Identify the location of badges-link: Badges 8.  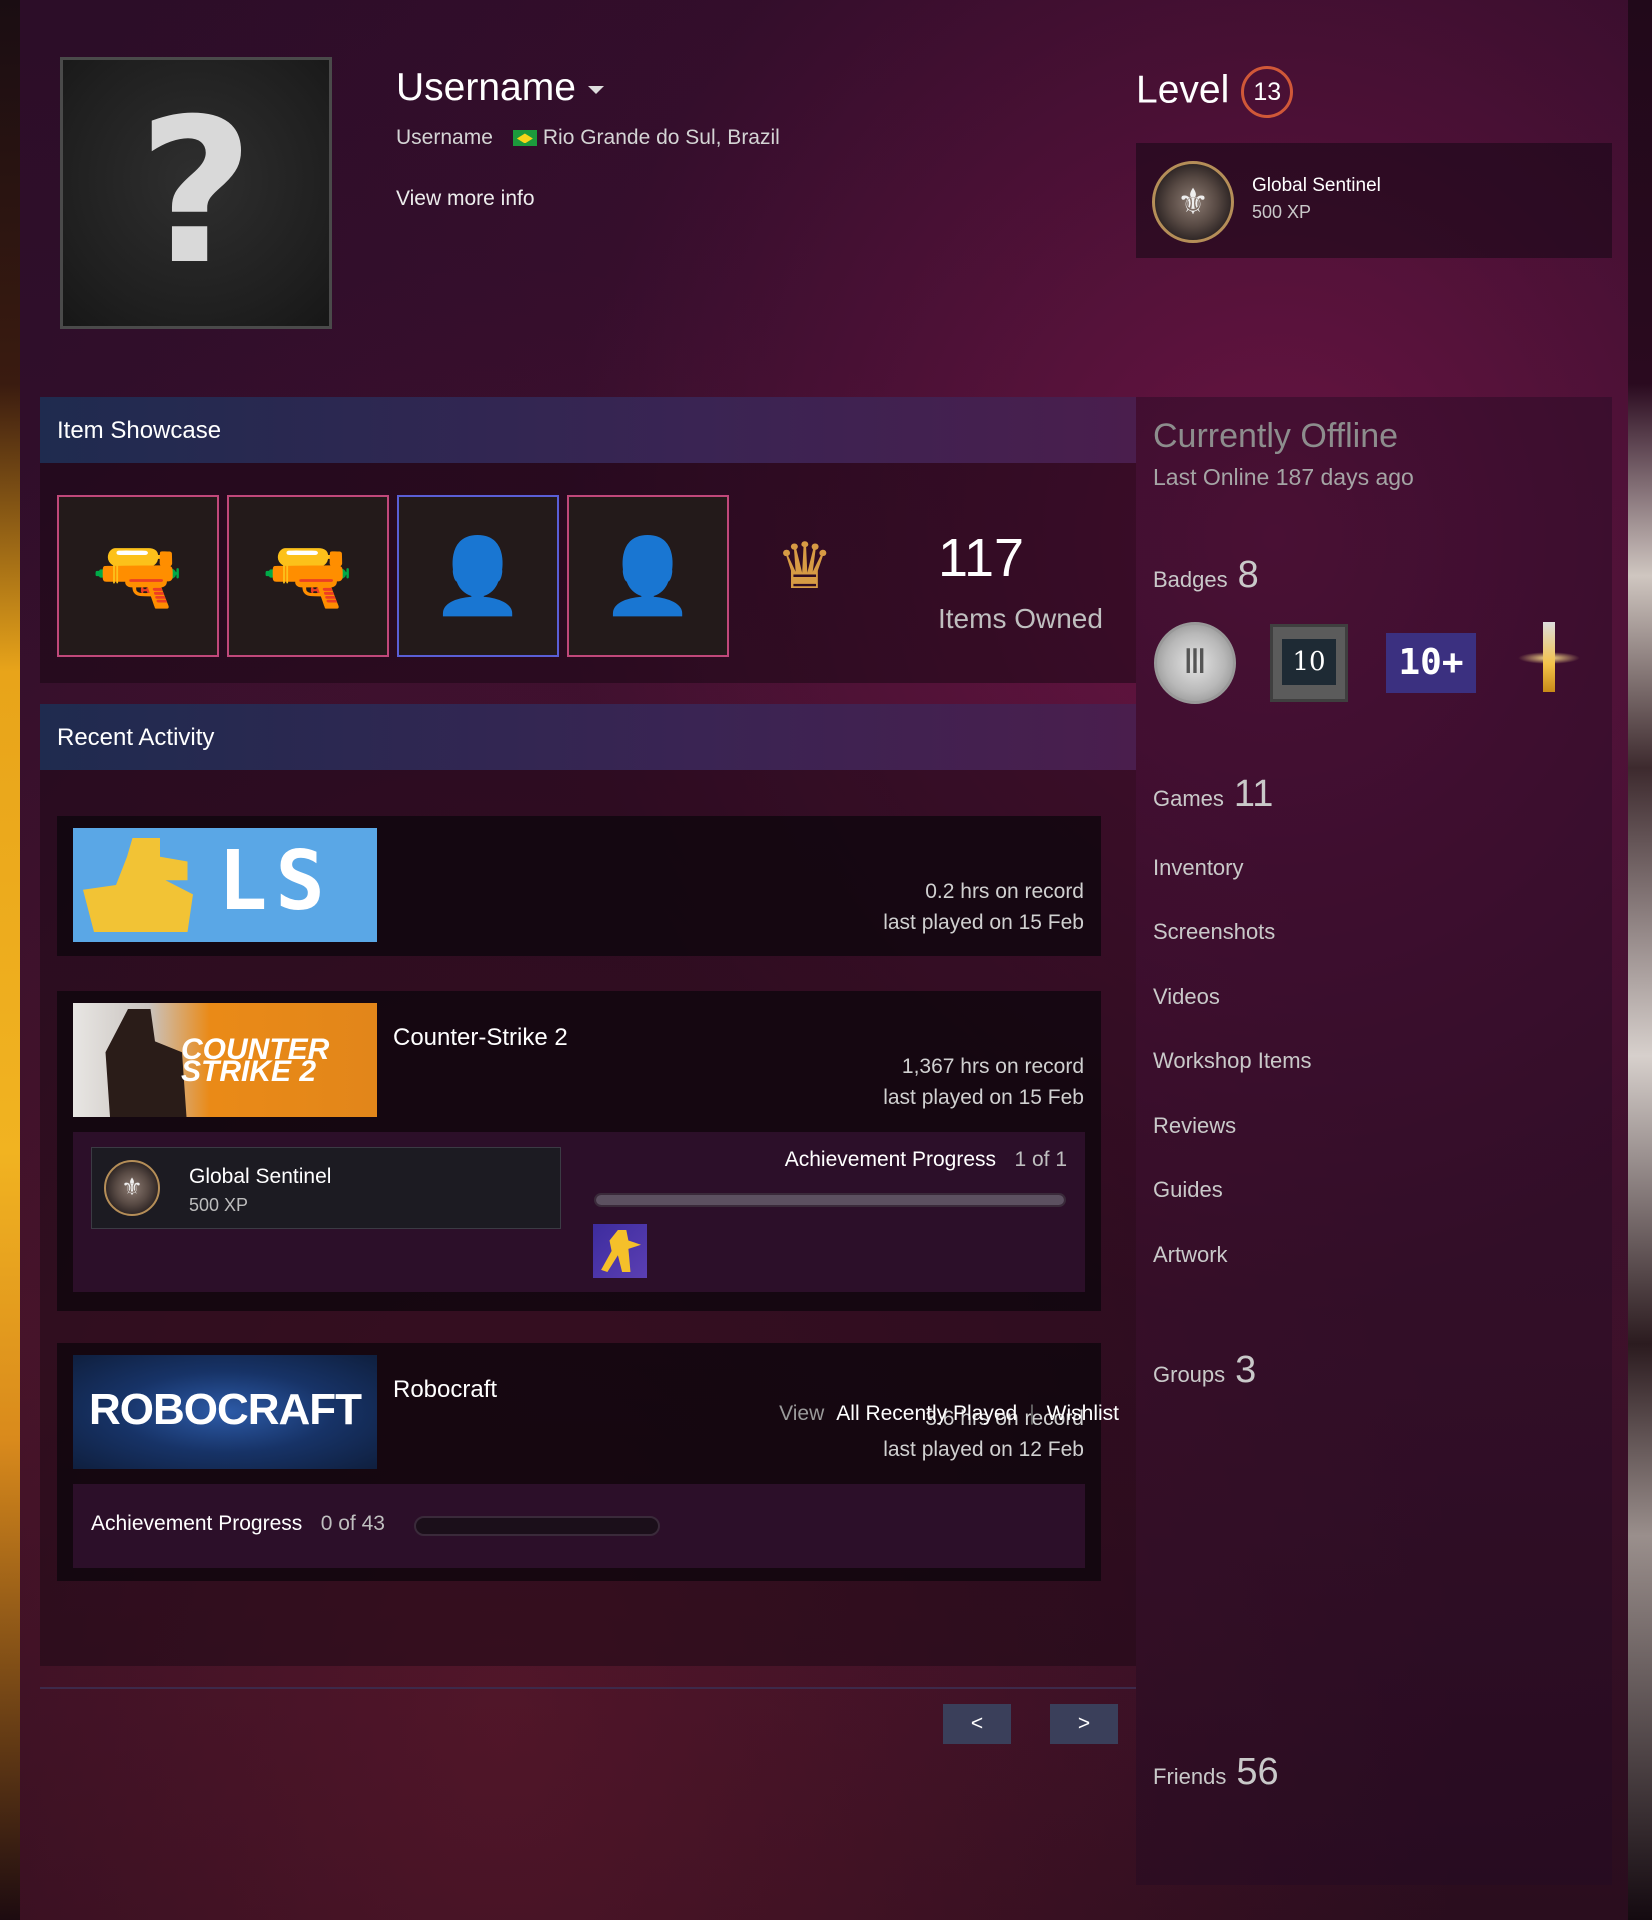
(1206, 575).